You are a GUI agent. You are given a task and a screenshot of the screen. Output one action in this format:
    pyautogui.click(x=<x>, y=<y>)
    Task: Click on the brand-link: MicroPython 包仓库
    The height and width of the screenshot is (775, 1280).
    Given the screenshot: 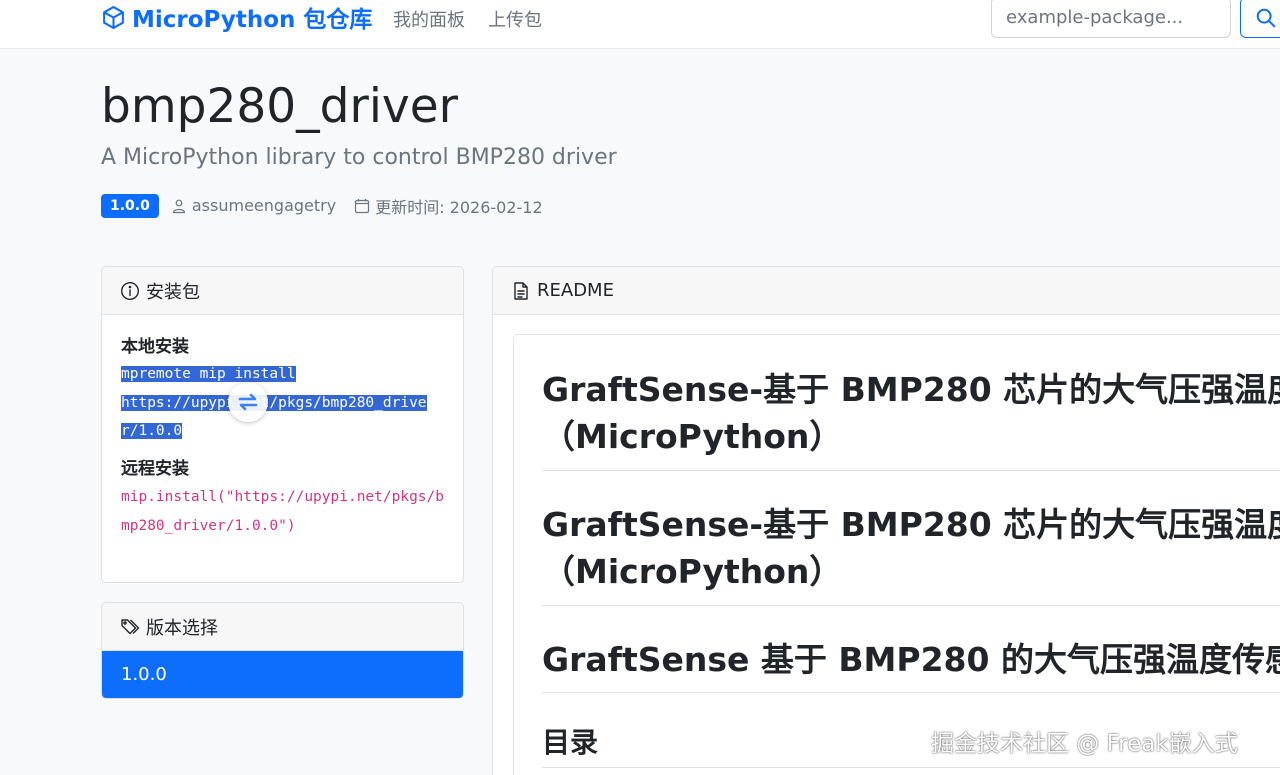 What is the action you would take?
    pyautogui.click(x=237, y=18)
    